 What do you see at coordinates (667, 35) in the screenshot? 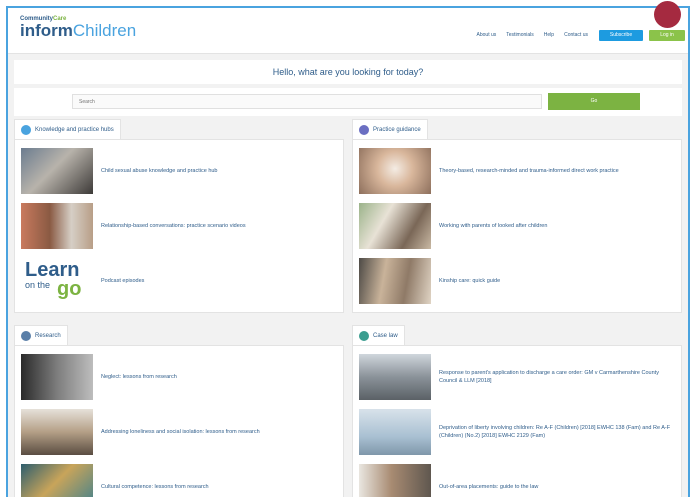
I see `login-button: Log in` at bounding box center [667, 35].